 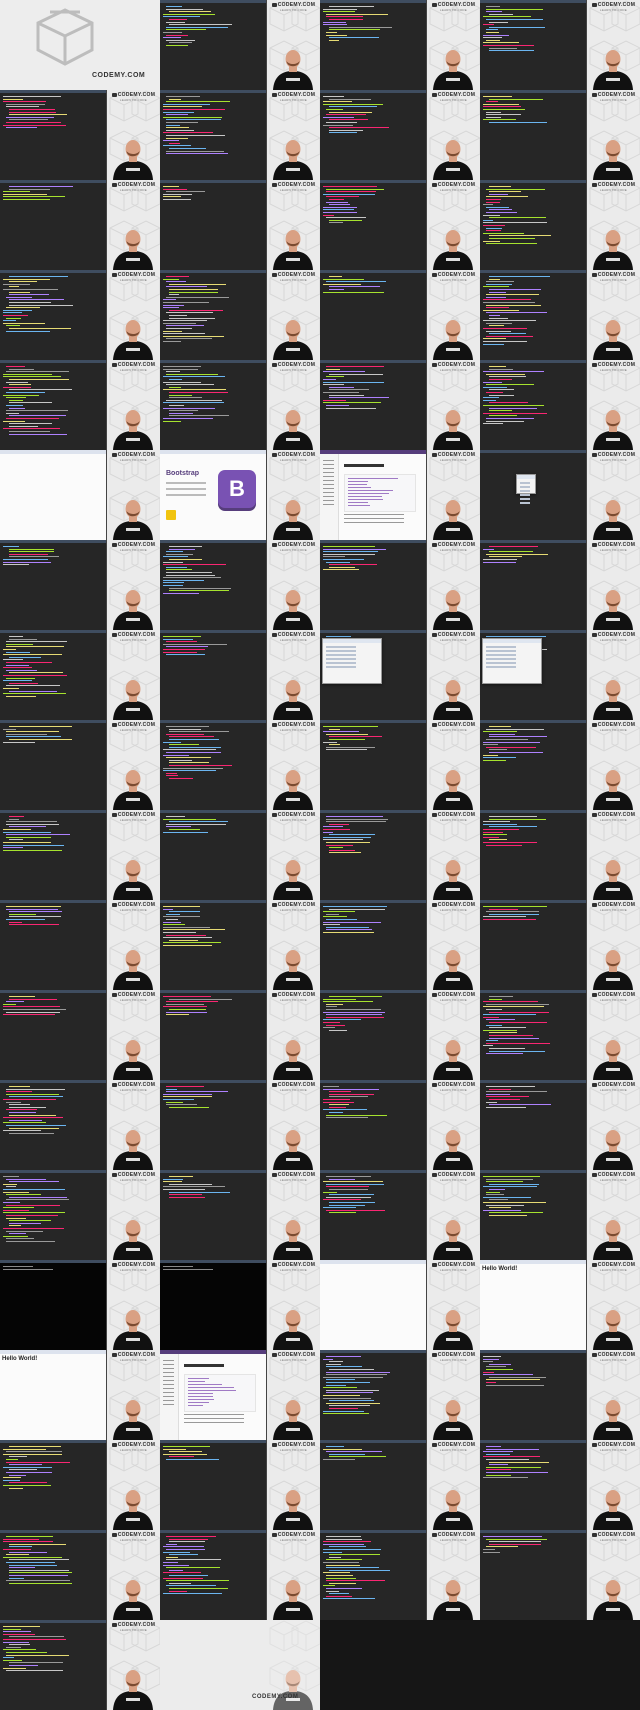 I want to click on outro-brand: CODEMY.COM, so click(x=275, y=1697).